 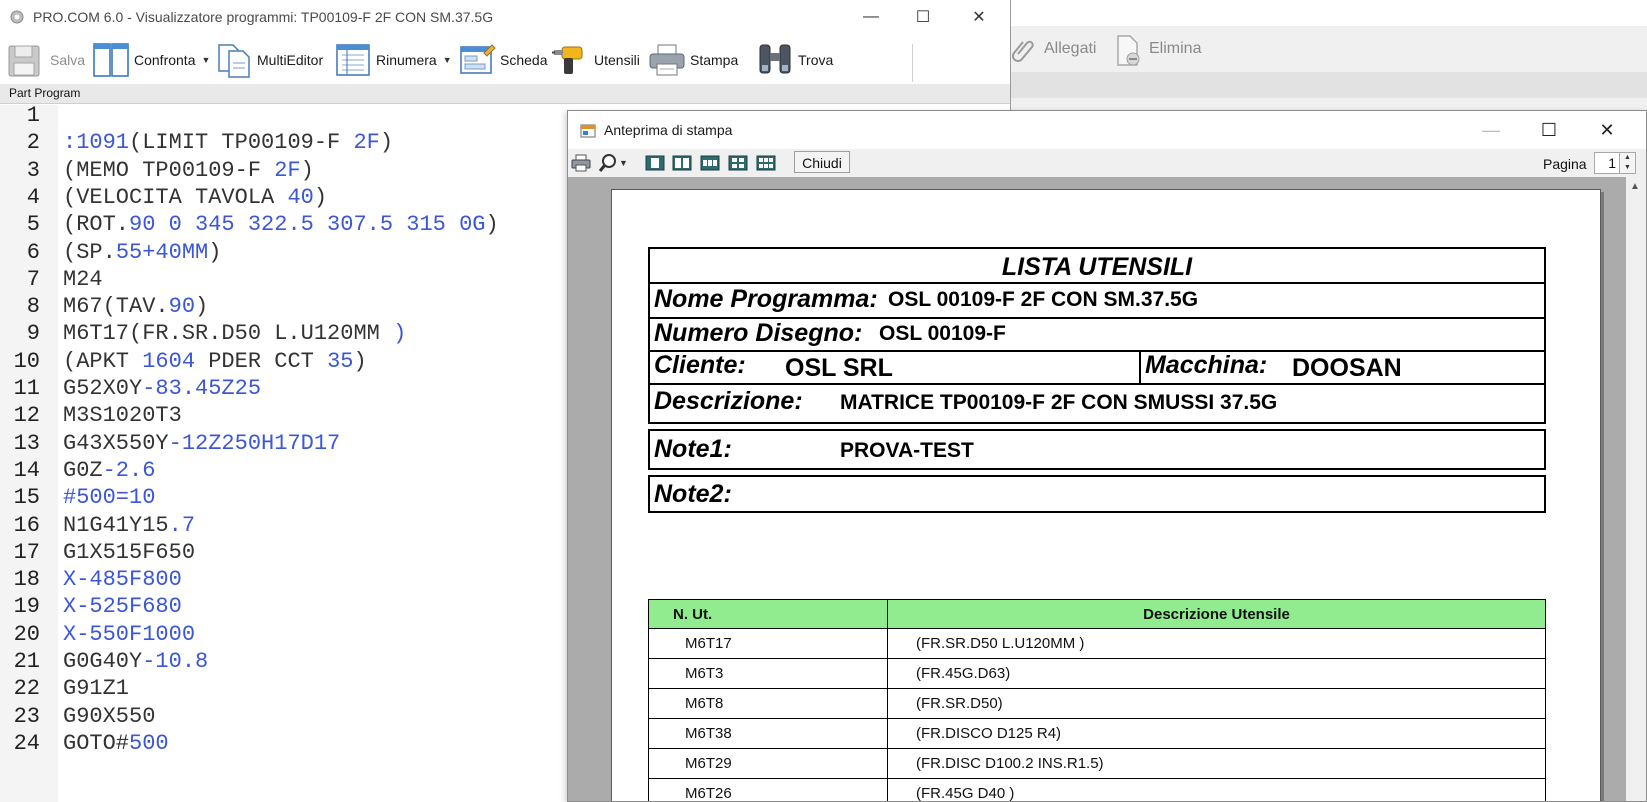 What do you see at coordinates (26, 525) in the screenshot?
I see `line-number: 16` at bounding box center [26, 525].